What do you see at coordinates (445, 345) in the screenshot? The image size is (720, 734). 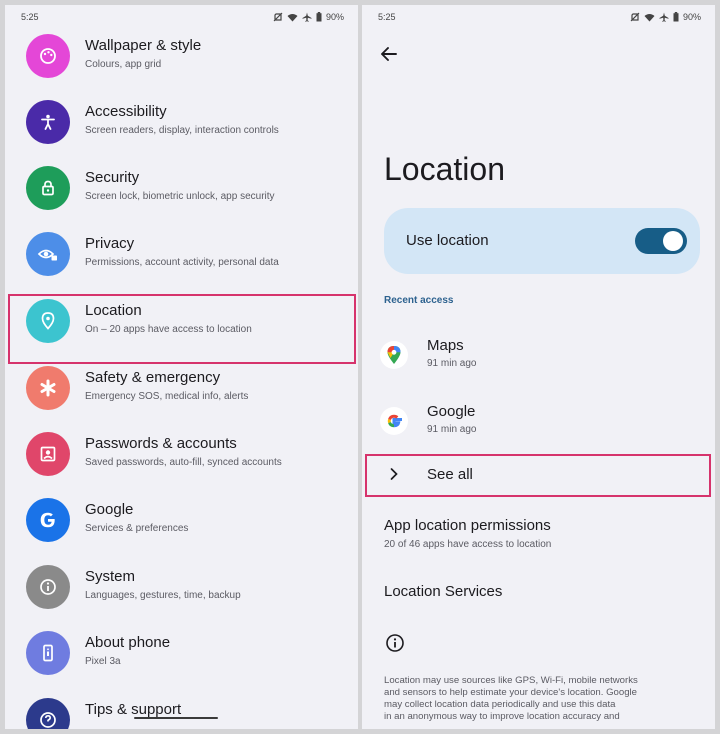 I see `recent-app-name: Maps` at bounding box center [445, 345].